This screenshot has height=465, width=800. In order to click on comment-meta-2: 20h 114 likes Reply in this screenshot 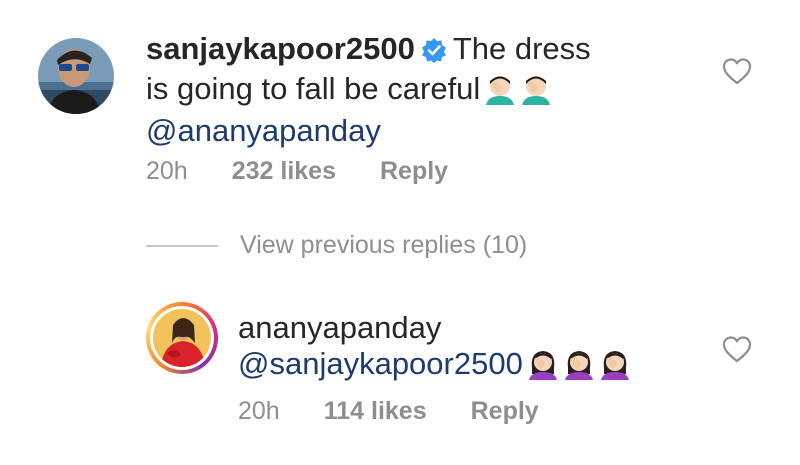, I will do `click(388, 411)`.